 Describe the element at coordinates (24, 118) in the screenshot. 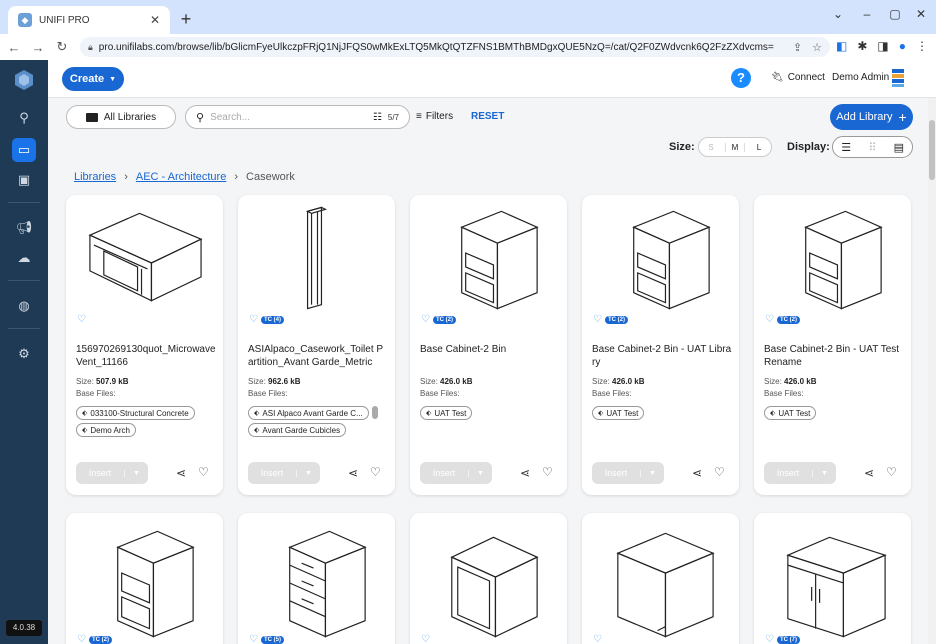

I see `sidebar-search-icon: ⚲` at that location.